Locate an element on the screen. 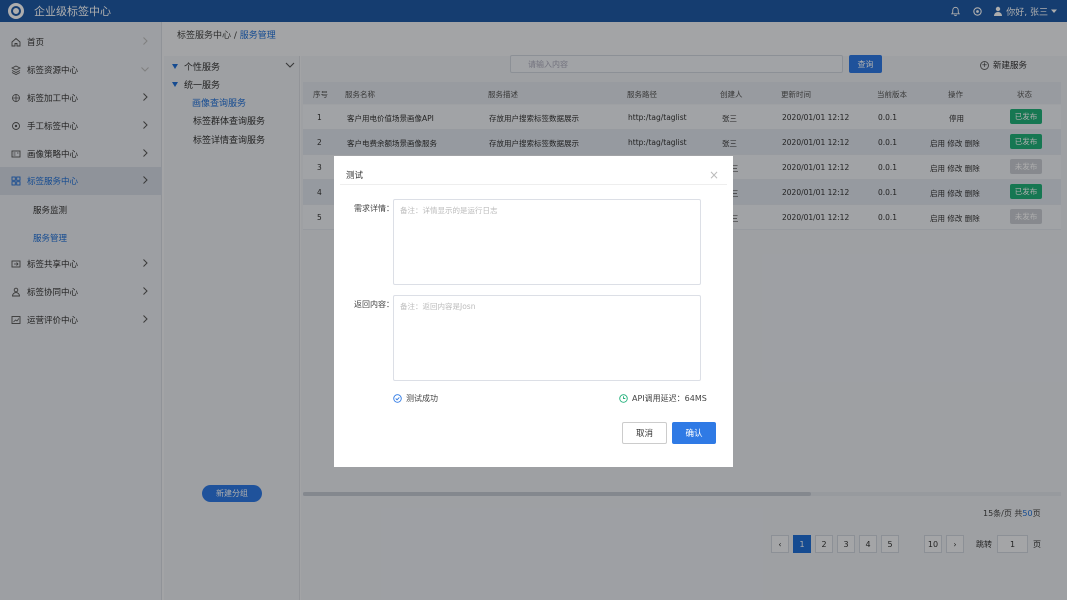 The height and width of the screenshot is (600, 1067). cancel-button: 取消 is located at coordinates (644, 433).